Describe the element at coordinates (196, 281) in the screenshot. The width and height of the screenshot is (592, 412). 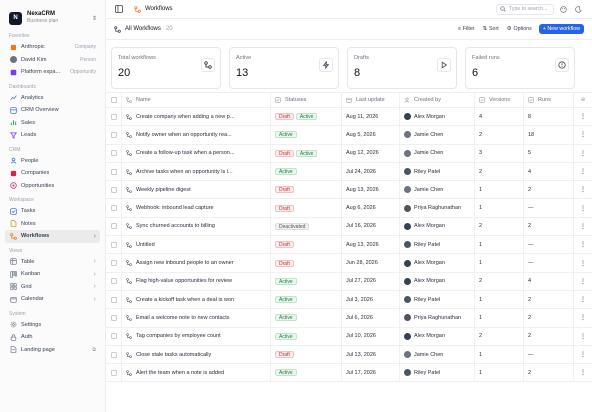
I see `name-cell: Flag high-value opportunities for review` at that location.